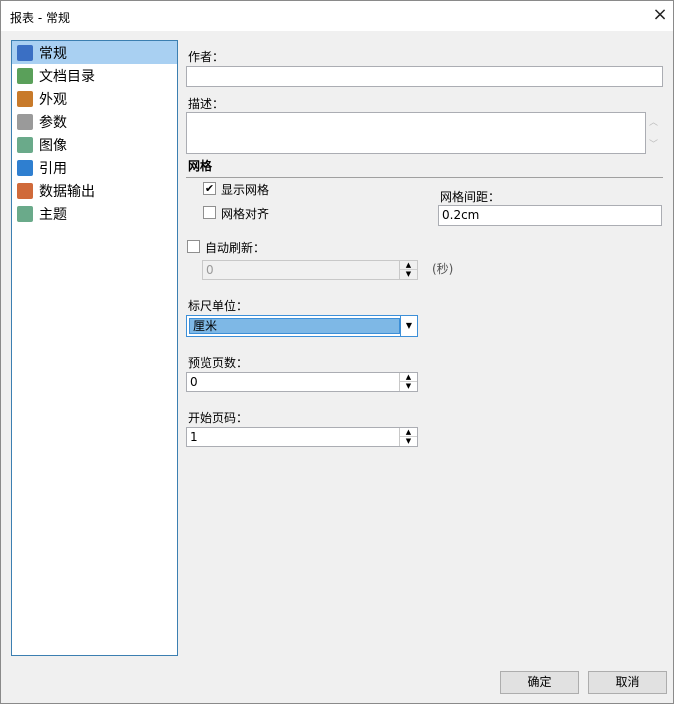  Describe the element at coordinates (235, 248) in the screenshot. I see `auto-refresh-label: 自动刷新：` at that location.